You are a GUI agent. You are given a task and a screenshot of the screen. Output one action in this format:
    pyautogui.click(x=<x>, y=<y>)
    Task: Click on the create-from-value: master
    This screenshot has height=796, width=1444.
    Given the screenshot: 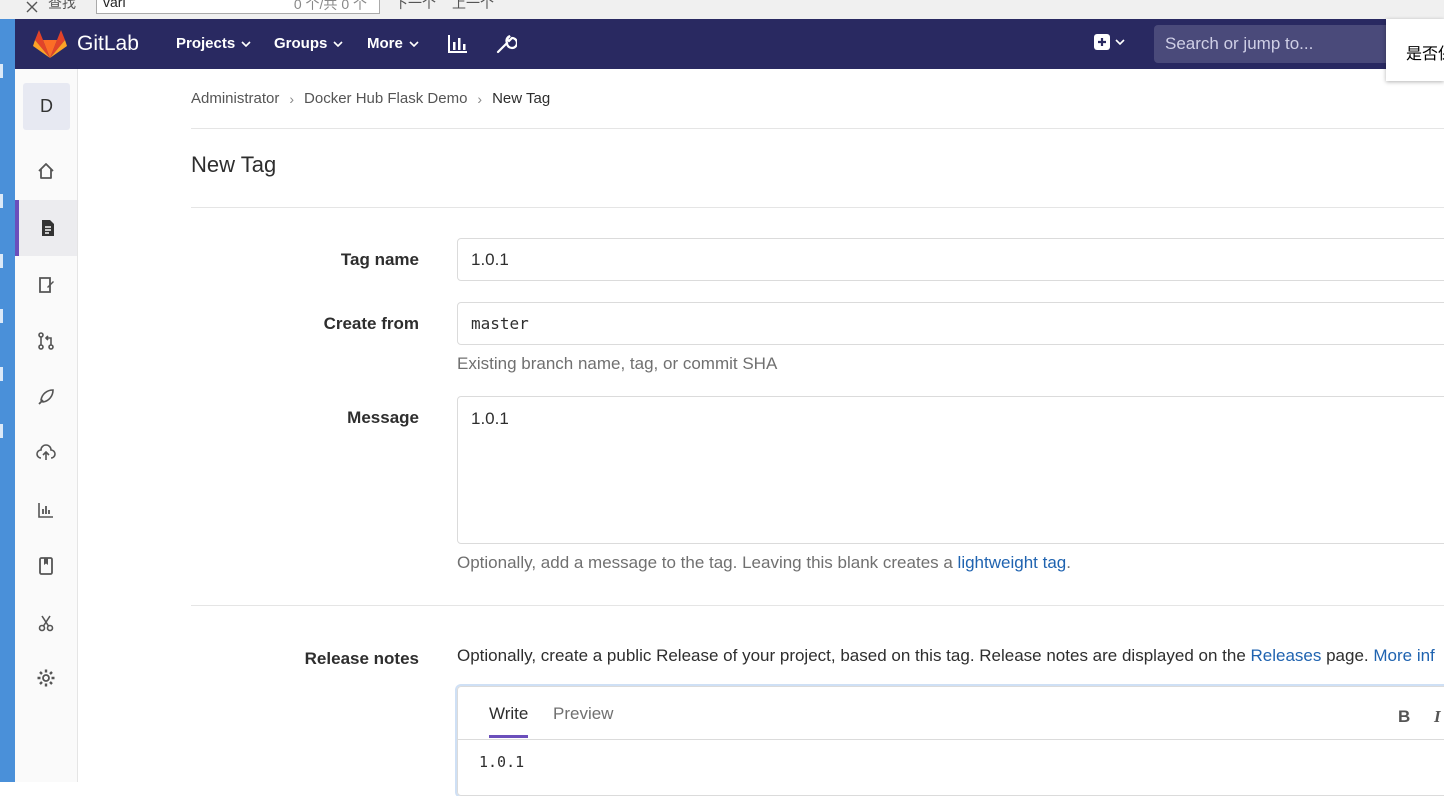 What is the action you would take?
    pyautogui.click(x=500, y=323)
    